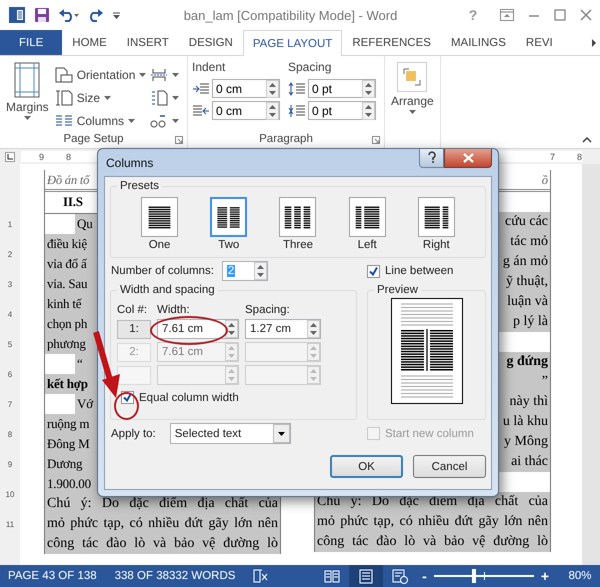 The height and width of the screenshot is (587, 600). Describe the element at coordinates (342, 88) in the screenshot. I see `spacing-before-field: 0 pt` at that location.